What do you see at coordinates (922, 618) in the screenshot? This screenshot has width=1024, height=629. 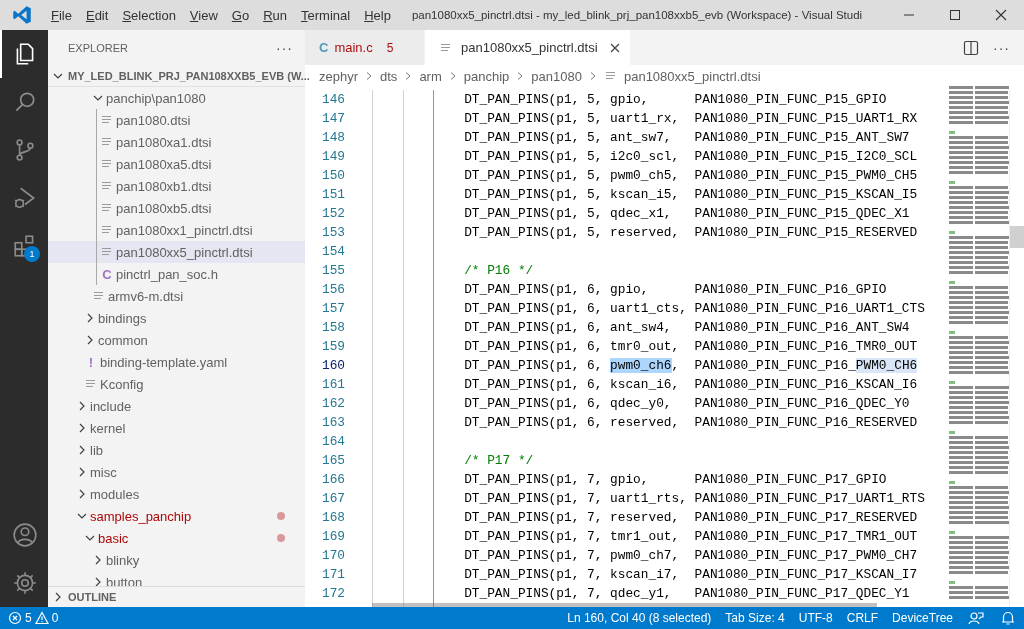 I see `status-item: DeviceTree` at bounding box center [922, 618].